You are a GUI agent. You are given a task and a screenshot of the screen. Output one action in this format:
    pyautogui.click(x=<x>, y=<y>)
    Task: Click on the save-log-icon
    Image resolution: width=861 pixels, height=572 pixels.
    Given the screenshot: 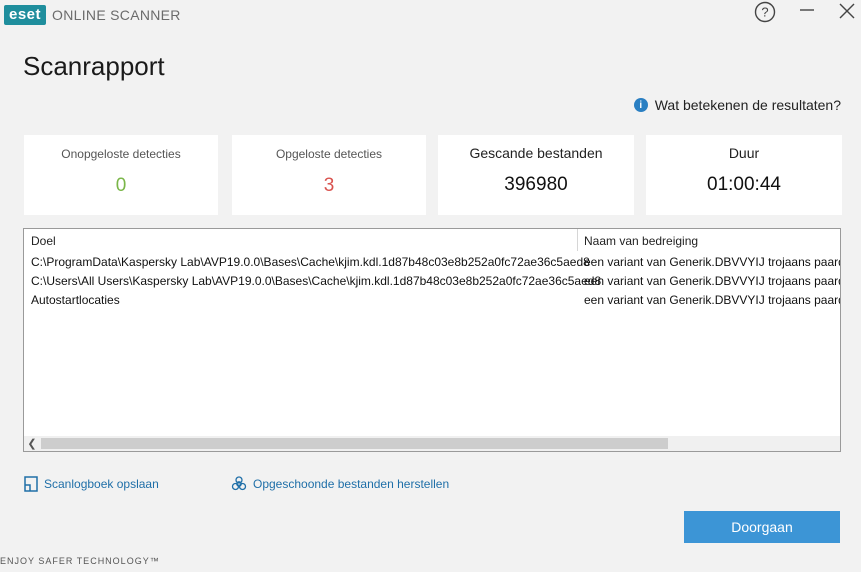 What is the action you would take?
    pyautogui.click(x=31, y=484)
    